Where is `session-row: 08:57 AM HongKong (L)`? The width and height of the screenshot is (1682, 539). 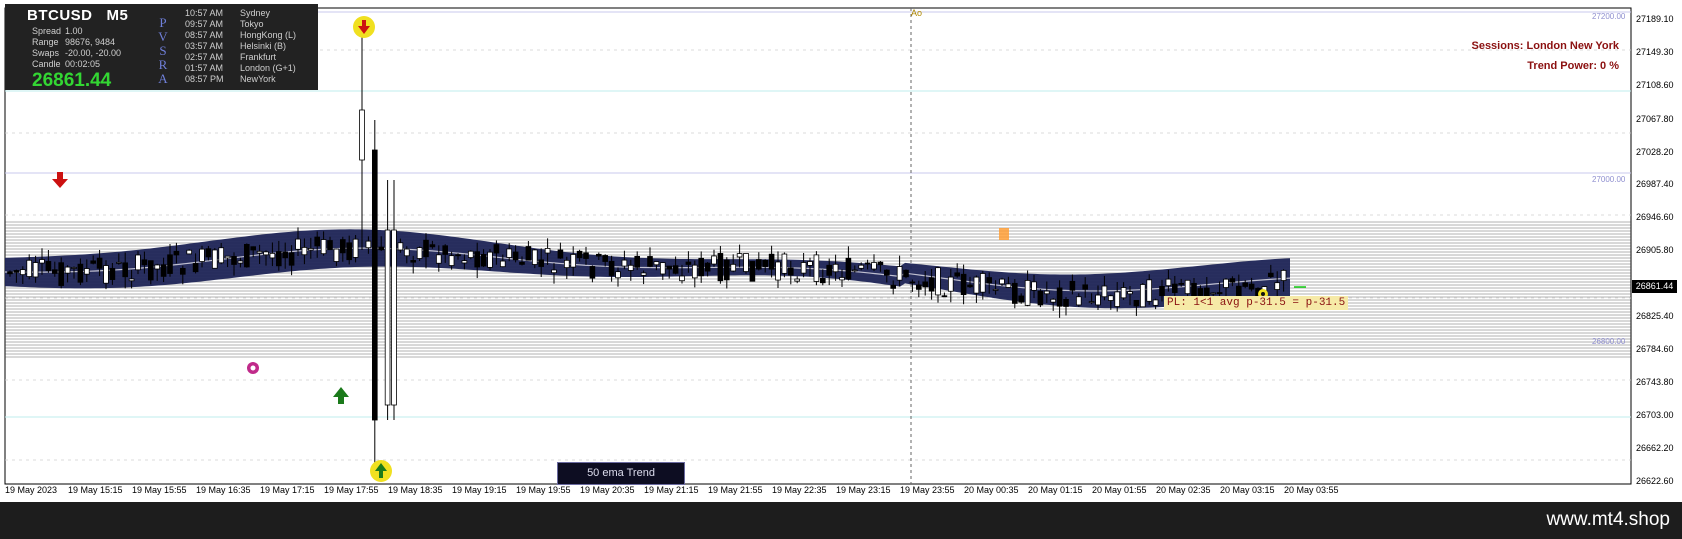 session-row: 08:57 AM HongKong (L) is located at coordinates (241, 35).